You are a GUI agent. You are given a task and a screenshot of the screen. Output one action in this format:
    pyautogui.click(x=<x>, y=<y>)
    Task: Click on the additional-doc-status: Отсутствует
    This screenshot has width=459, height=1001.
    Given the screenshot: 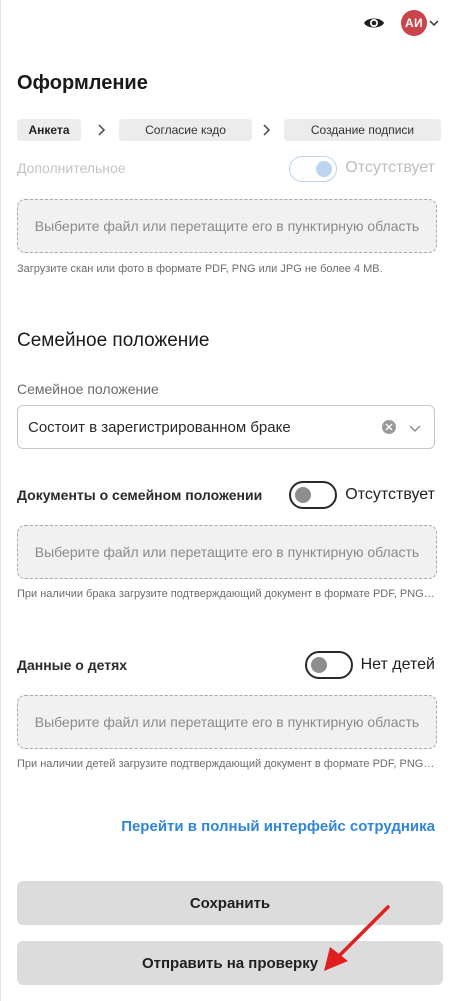 What is the action you would take?
    pyautogui.click(x=390, y=167)
    